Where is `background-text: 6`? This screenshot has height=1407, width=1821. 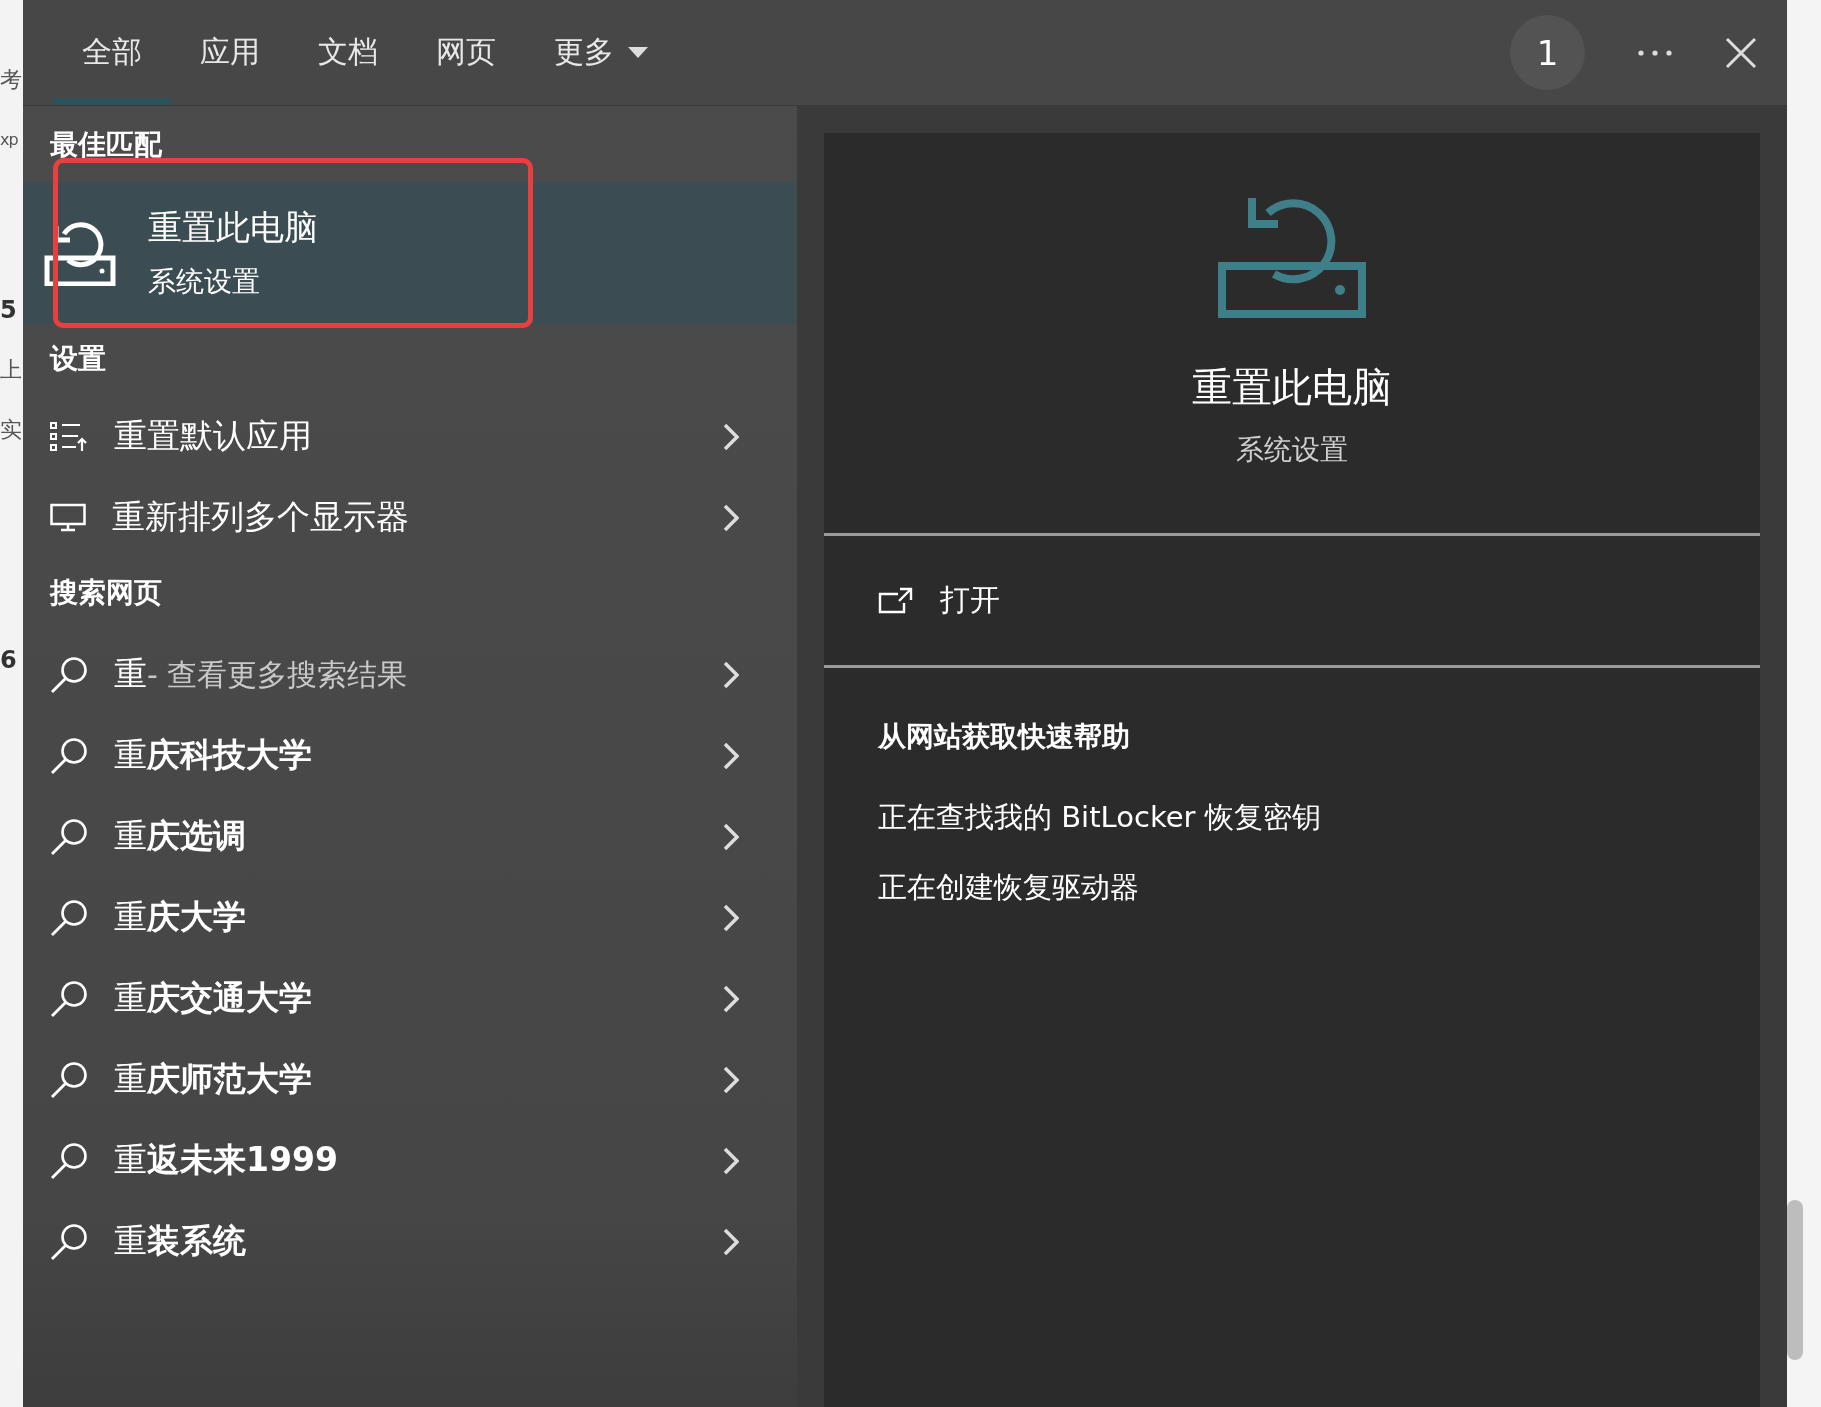
background-text: 6 is located at coordinates (9, 660).